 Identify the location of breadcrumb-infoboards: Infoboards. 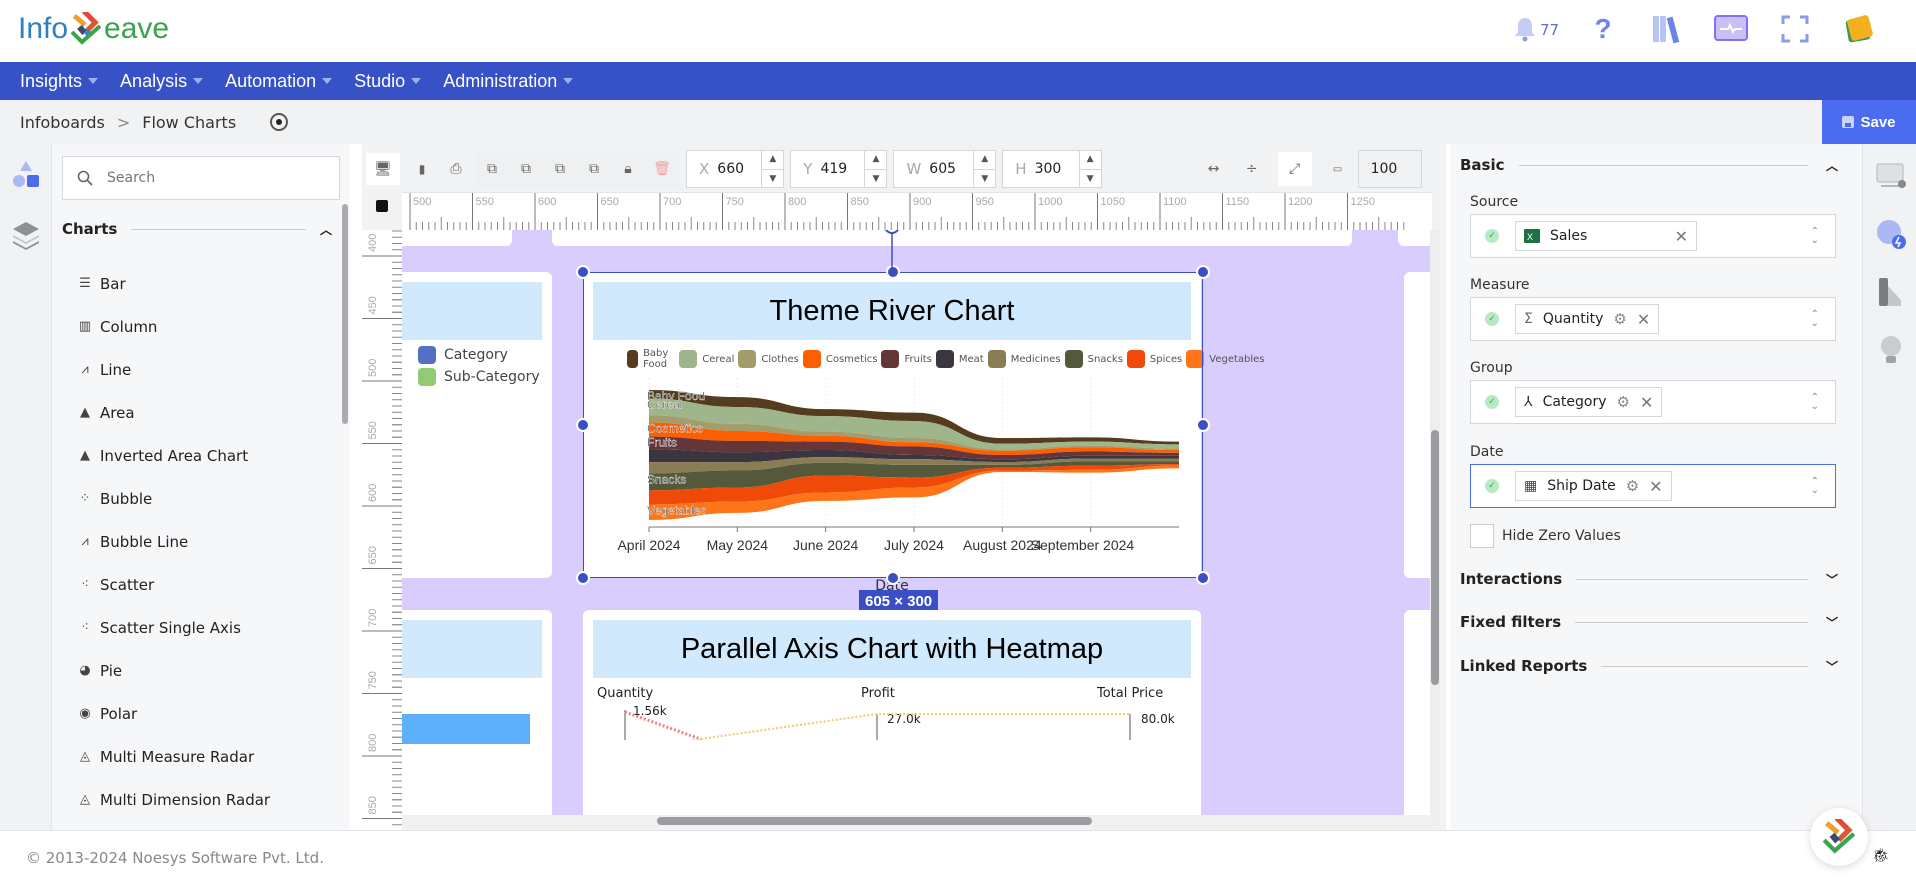
(62, 122).